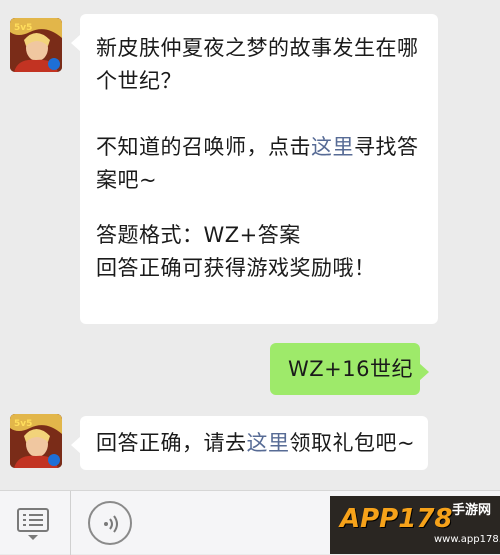  Describe the element at coordinates (472, 510) in the screenshot. I see `watermark-sub: 手游网` at that location.